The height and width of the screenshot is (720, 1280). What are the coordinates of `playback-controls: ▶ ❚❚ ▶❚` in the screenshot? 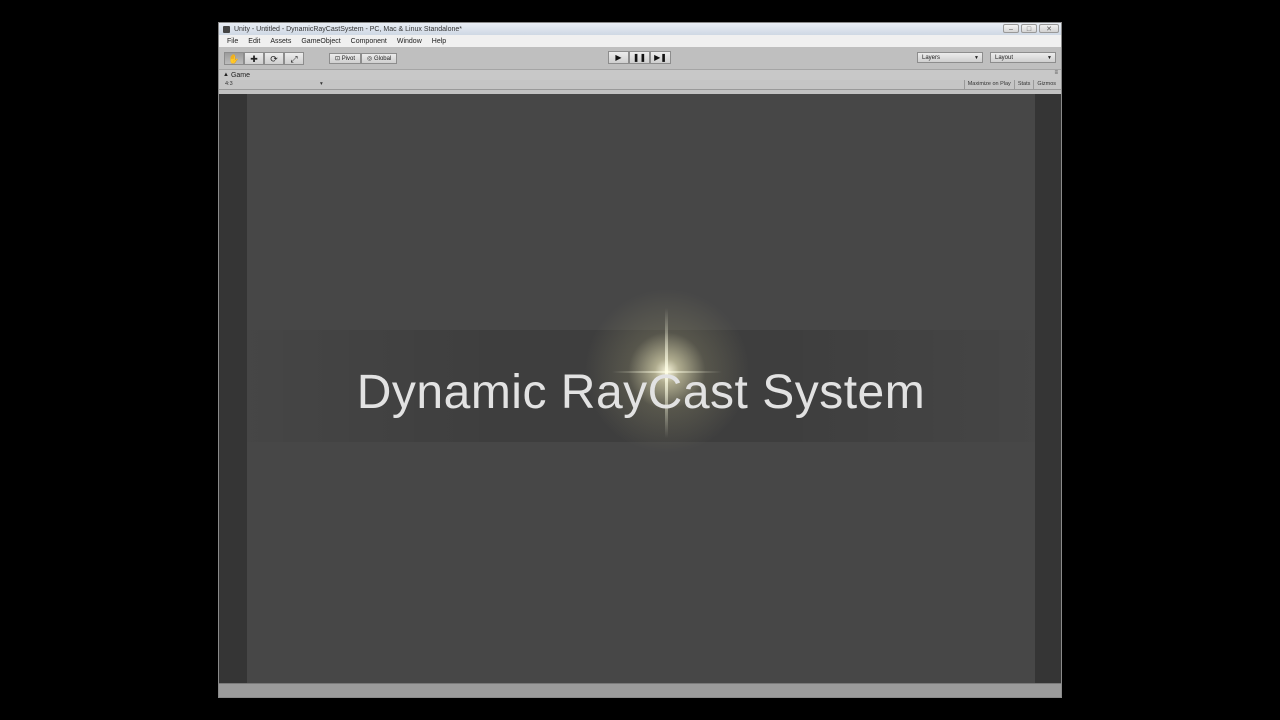 It's located at (639, 57).